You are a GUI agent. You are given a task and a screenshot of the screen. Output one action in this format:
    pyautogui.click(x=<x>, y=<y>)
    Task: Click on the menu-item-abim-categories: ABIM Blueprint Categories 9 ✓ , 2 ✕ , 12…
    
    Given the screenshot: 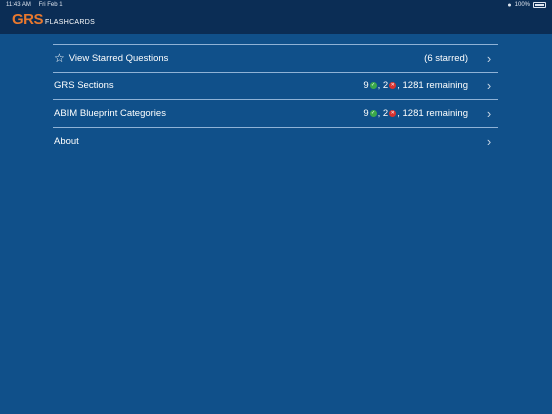 What is the action you would take?
    pyautogui.click(x=275, y=114)
    